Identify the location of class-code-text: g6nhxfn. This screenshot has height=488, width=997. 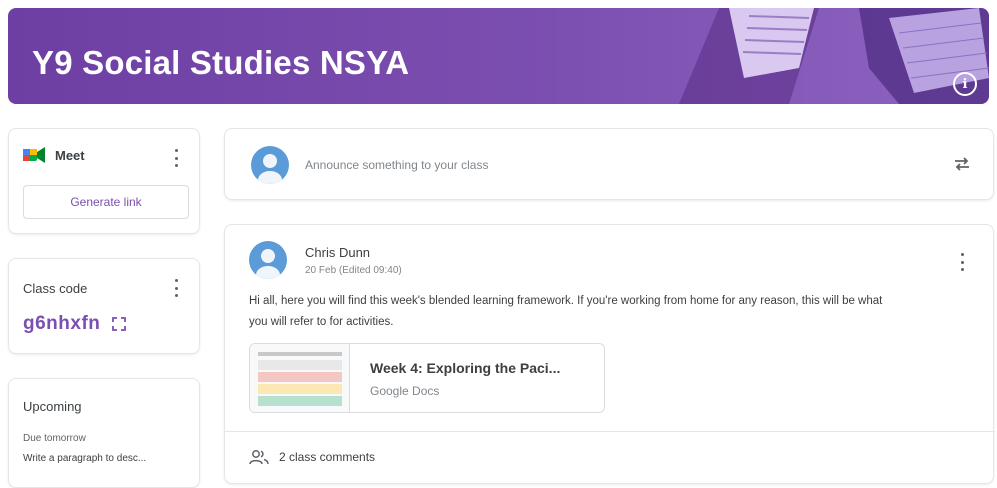
(62, 323).